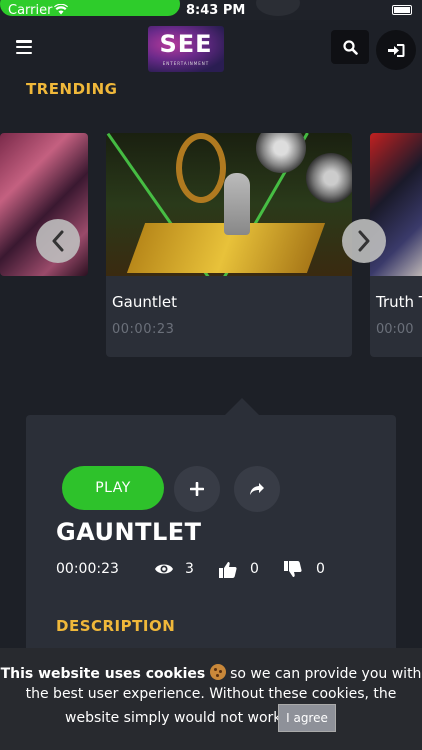 This screenshot has height=750, width=422. Describe the element at coordinates (293, 569) in the screenshot. I see `thumbs-down-icon` at that location.